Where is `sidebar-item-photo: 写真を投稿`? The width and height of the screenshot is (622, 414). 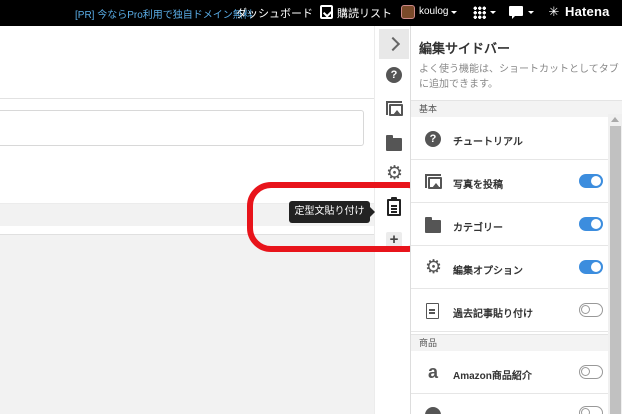
sidebar-item-photo: 写真を投稿 is located at coordinates (509, 182).